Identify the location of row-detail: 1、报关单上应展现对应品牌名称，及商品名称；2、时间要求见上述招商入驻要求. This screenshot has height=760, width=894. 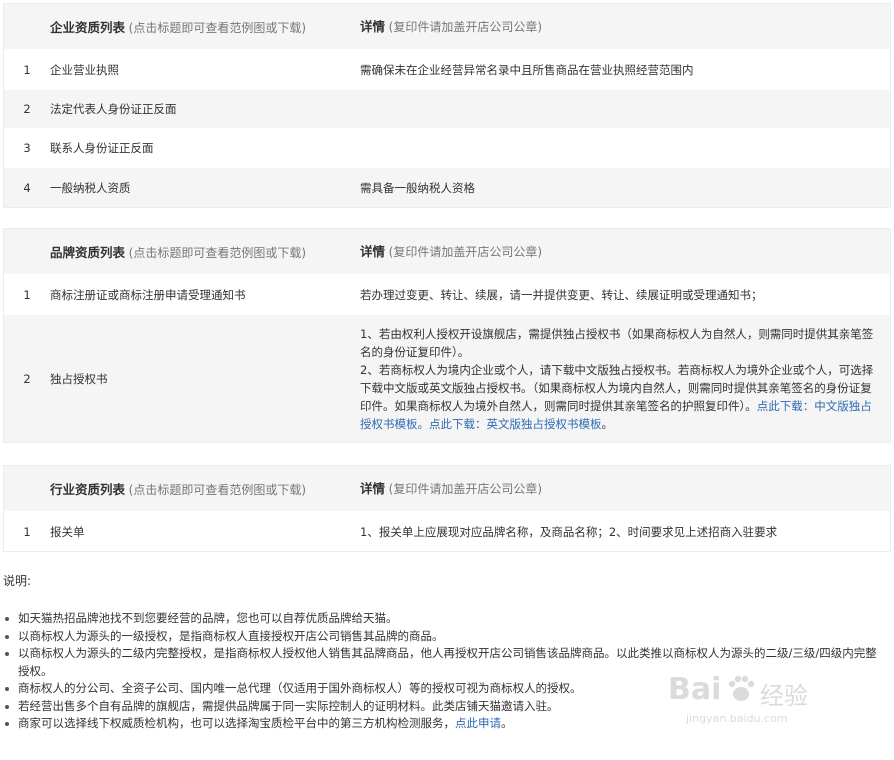
(569, 531).